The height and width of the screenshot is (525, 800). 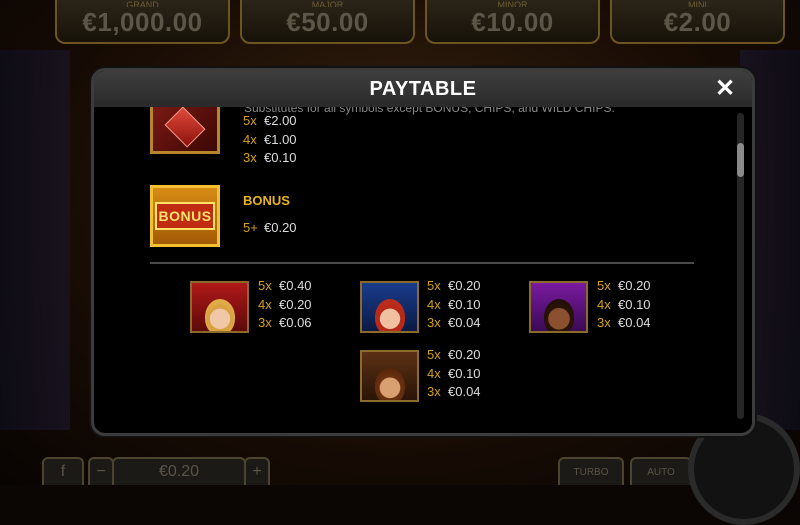 What do you see at coordinates (512, 3) in the screenshot?
I see `jackpot-label: MINOR` at bounding box center [512, 3].